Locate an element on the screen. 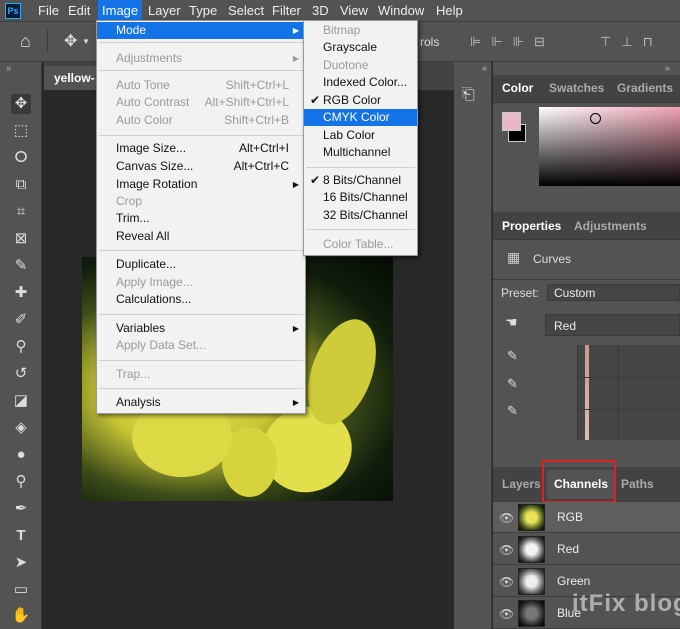 Image resolution: width=680 pixels, height=629 pixels. preset-label: Preset: is located at coordinates (520, 293).